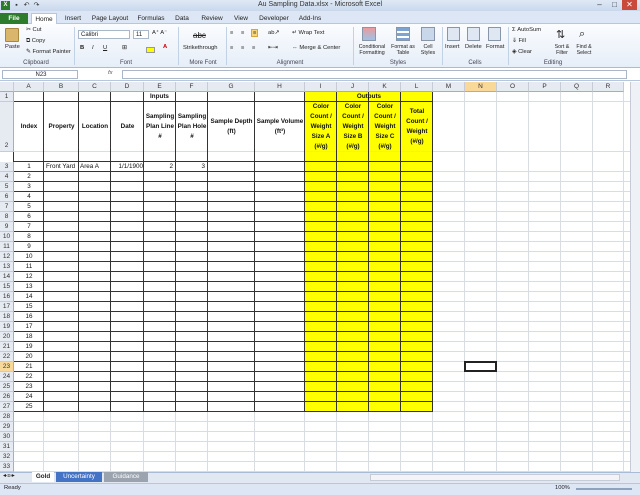 Image resolution: width=640 pixels, height=495 pixels. Describe the element at coordinates (273, 33) in the screenshot. I see `orientation-icon: ab↗` at that location.